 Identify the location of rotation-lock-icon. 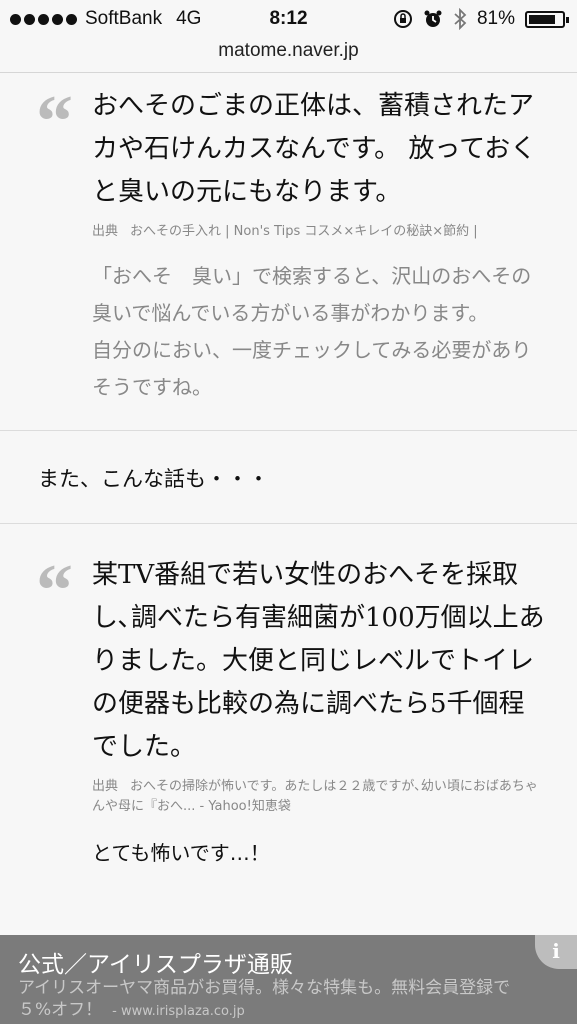
(402, 19).